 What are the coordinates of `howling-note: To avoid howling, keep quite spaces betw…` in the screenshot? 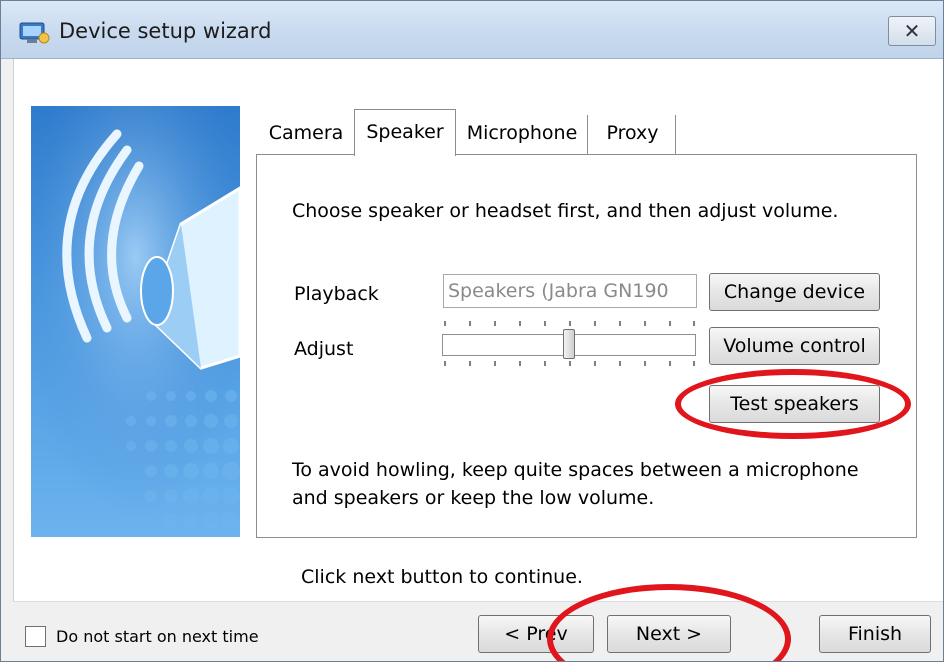 It's located at (575, 484).